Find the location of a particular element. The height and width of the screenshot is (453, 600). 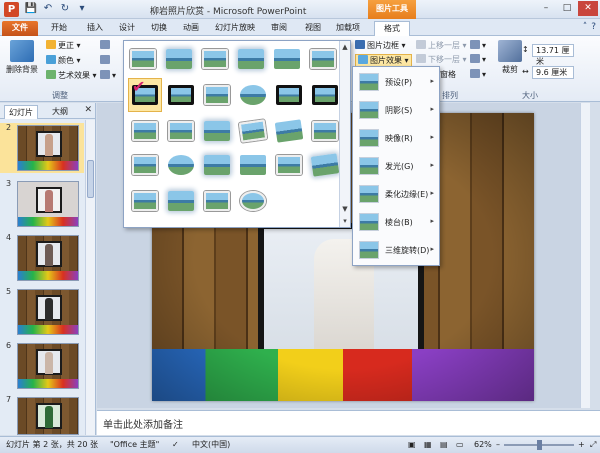

width-input: 9.6 厘米 is located at coordinates (553, 72).